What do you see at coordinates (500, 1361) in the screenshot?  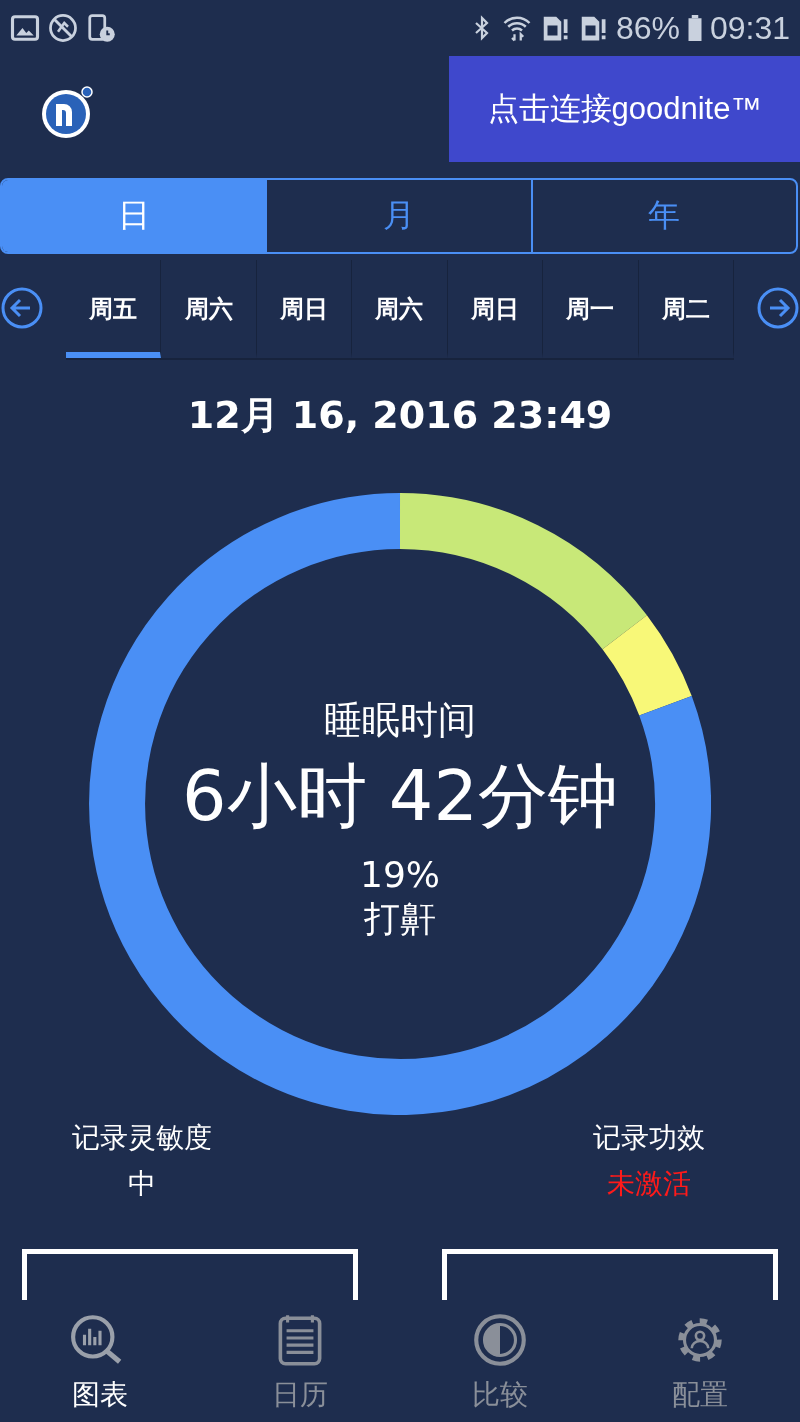 I see `nav-item: 比较` at bounding box center [500, 1361].